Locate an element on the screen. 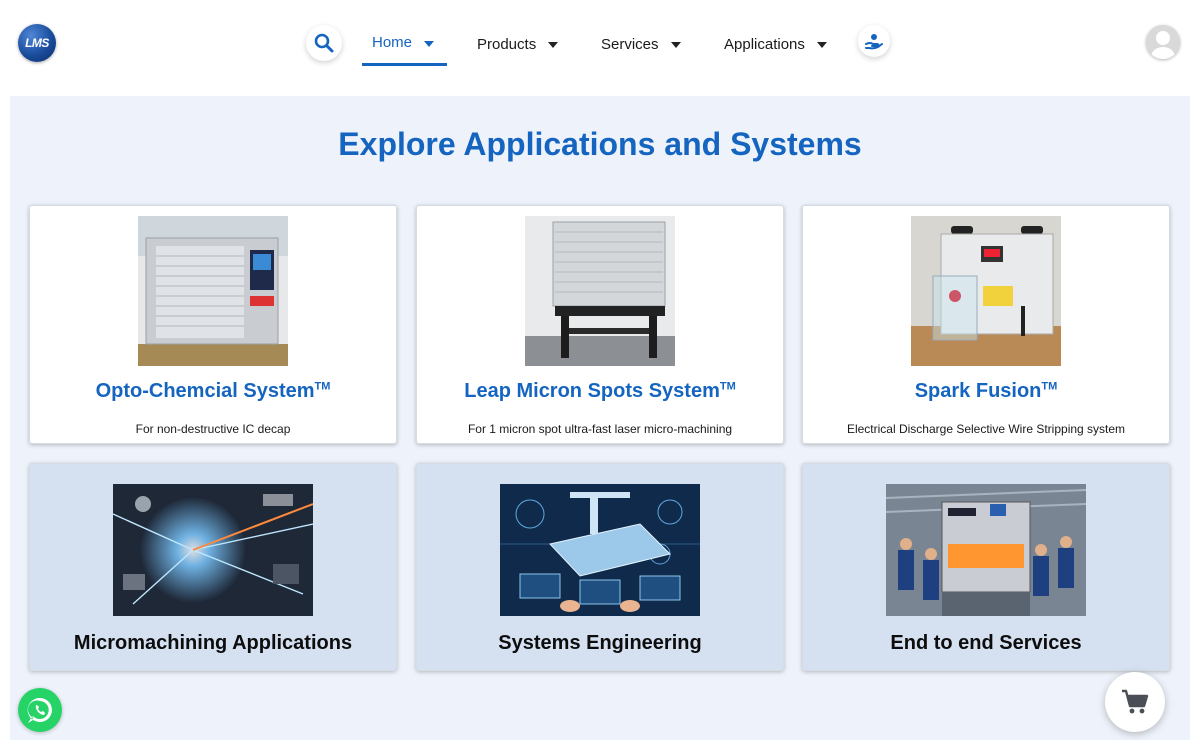  whatsapp-button is located at coordinates (40, 710).